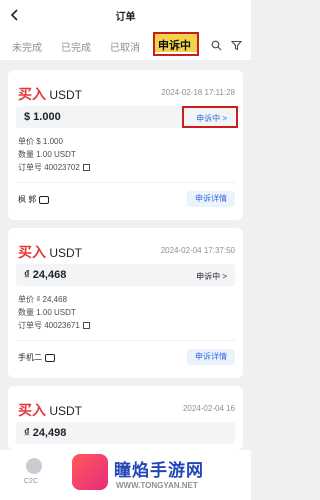 The width and height of the screenshot is (320, 500). What do you see at coordinates (76, 46) in the screenshot?
I see `tab-completed: 已完成` at bounding box center [76, 46].